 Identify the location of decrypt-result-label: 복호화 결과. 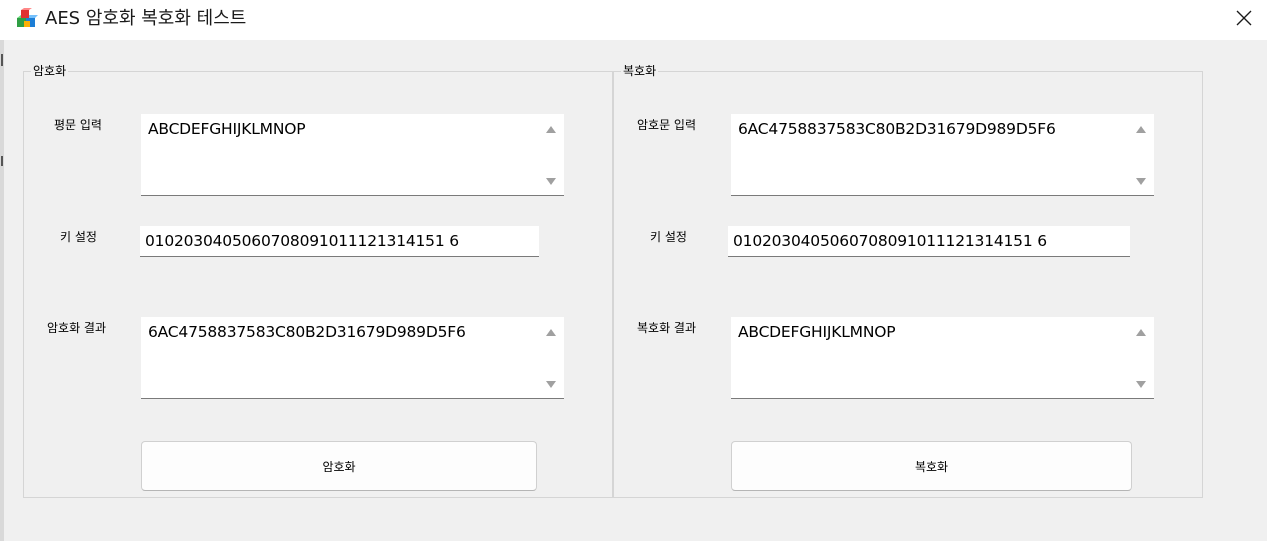
(667, 328).